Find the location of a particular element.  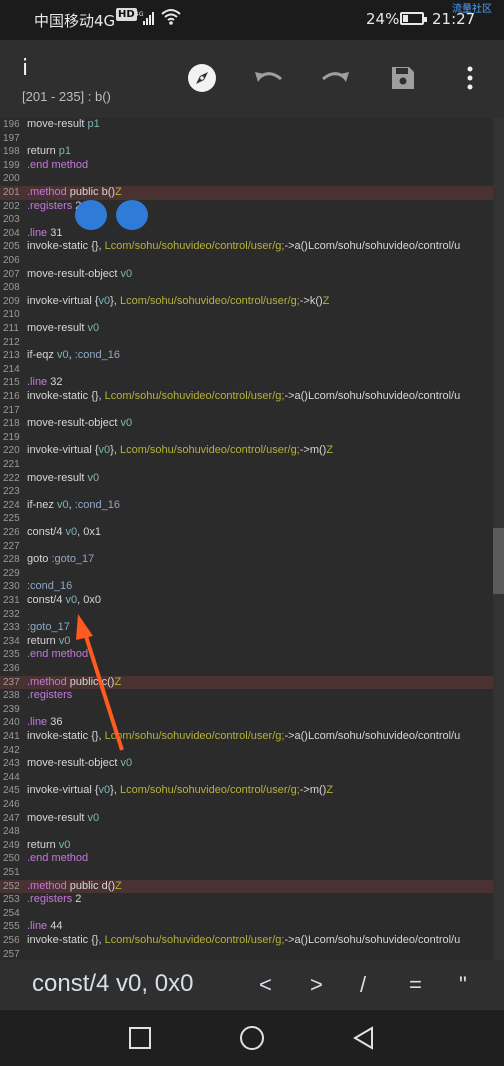

circle-icon is located at coordinates (252, 1041).